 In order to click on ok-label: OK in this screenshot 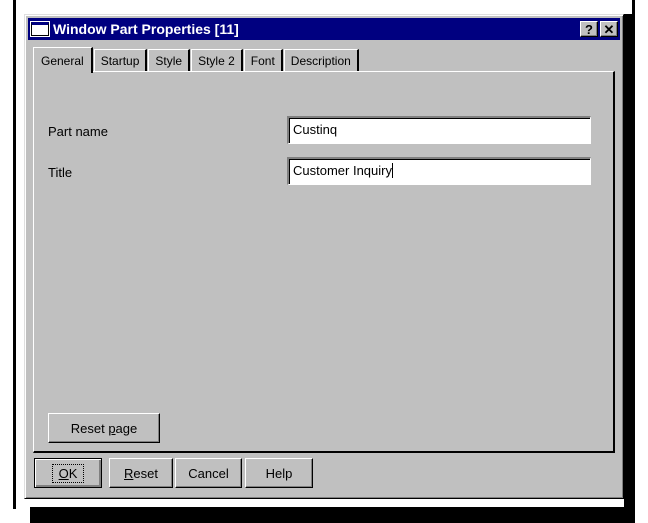, I will do `click(68, 473)`.